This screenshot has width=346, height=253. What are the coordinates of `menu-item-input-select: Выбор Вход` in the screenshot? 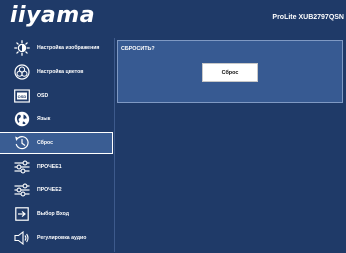 It's located at (56, 214).